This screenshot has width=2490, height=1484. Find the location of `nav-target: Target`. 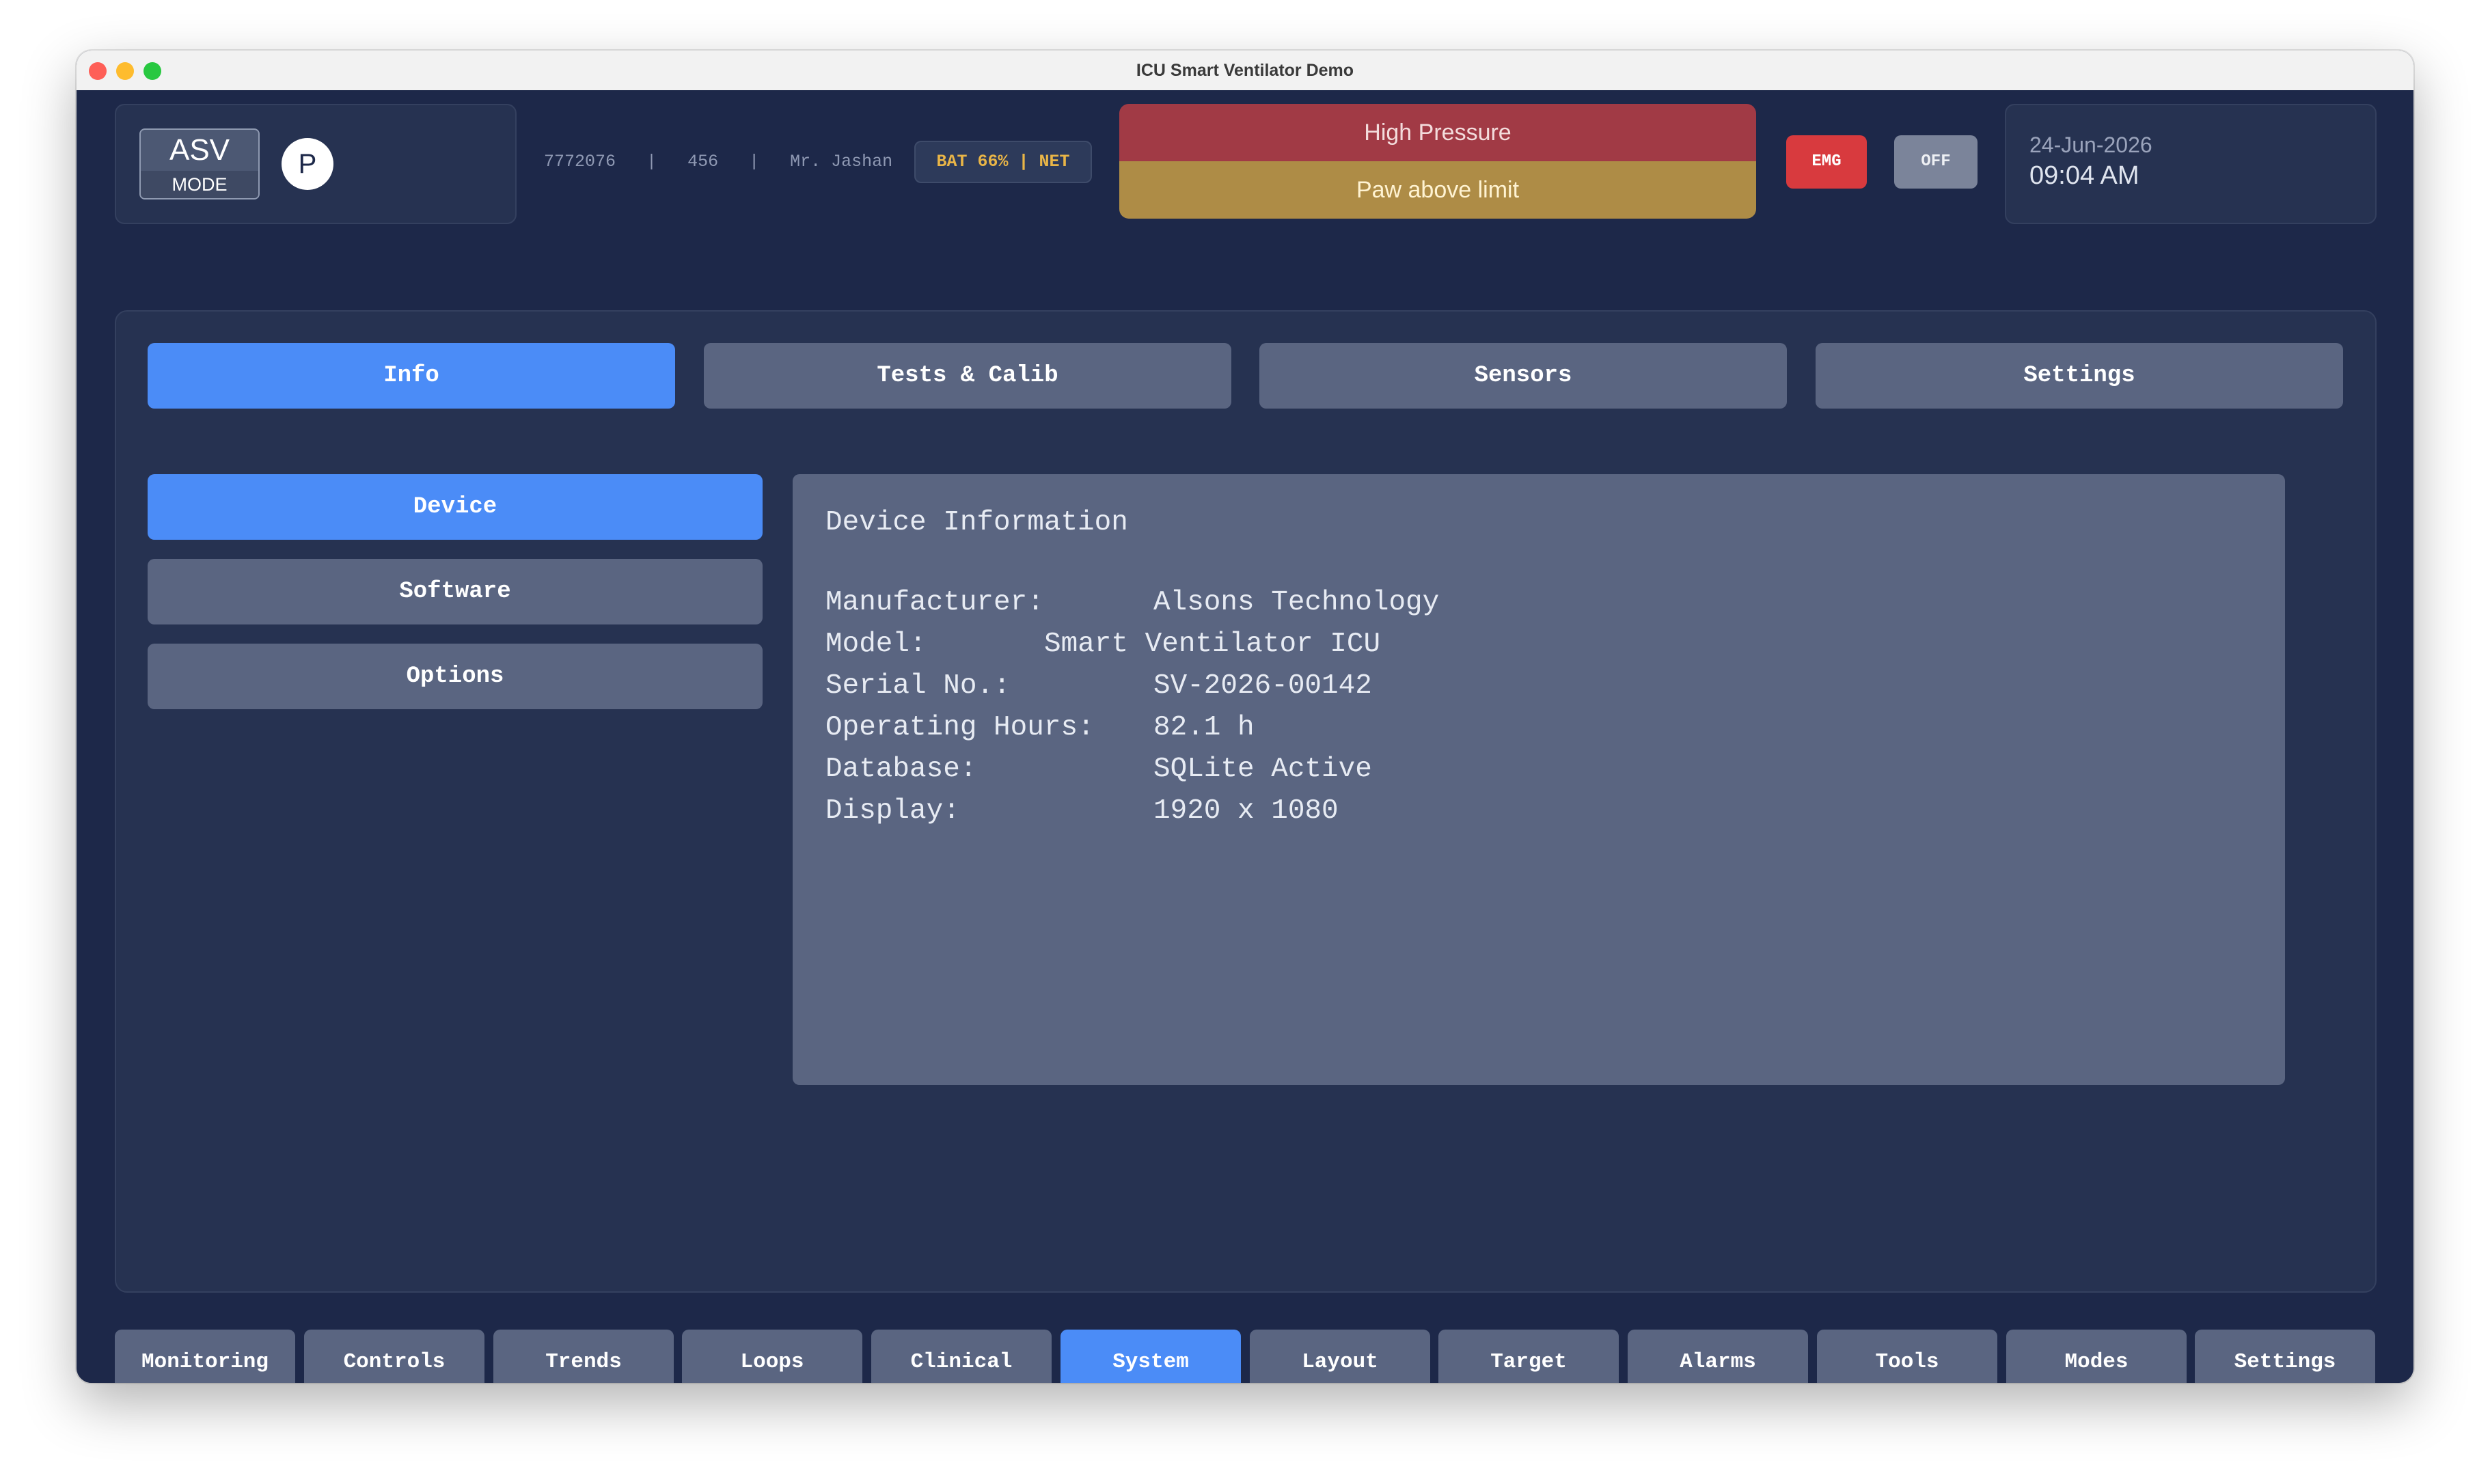

nav-target: Target is located at coordinates (1528, 1357).